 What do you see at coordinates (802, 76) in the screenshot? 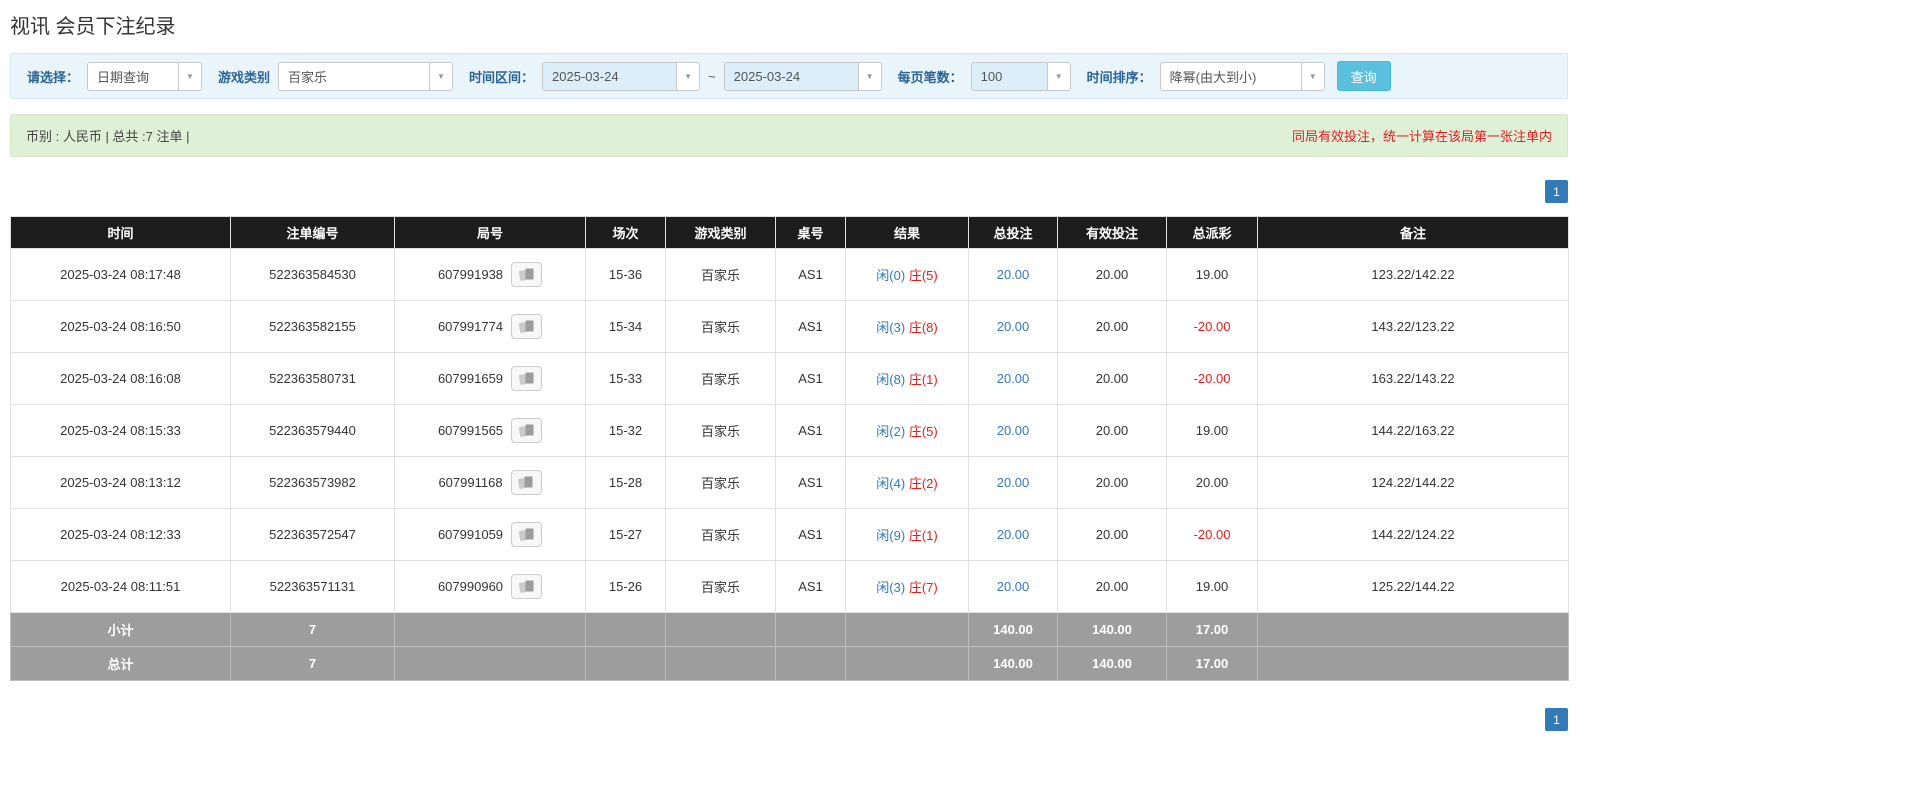
I see `date-to-select: 2025-03-24 ▼` at bounding box center [802, 76].